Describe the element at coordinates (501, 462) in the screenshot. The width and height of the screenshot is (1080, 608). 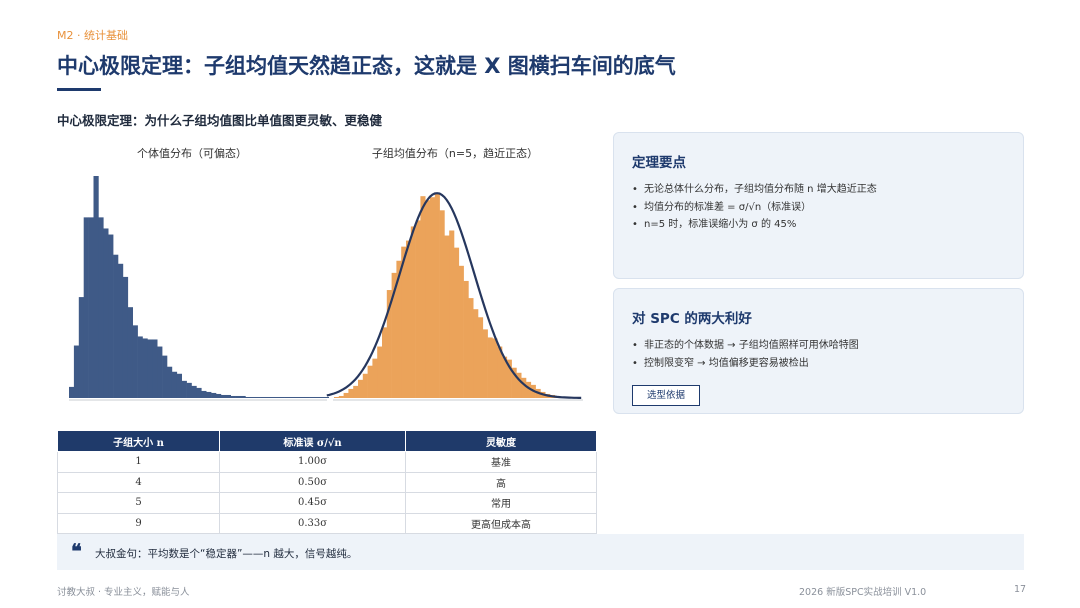
I see `table-cell: 基准` at that location.